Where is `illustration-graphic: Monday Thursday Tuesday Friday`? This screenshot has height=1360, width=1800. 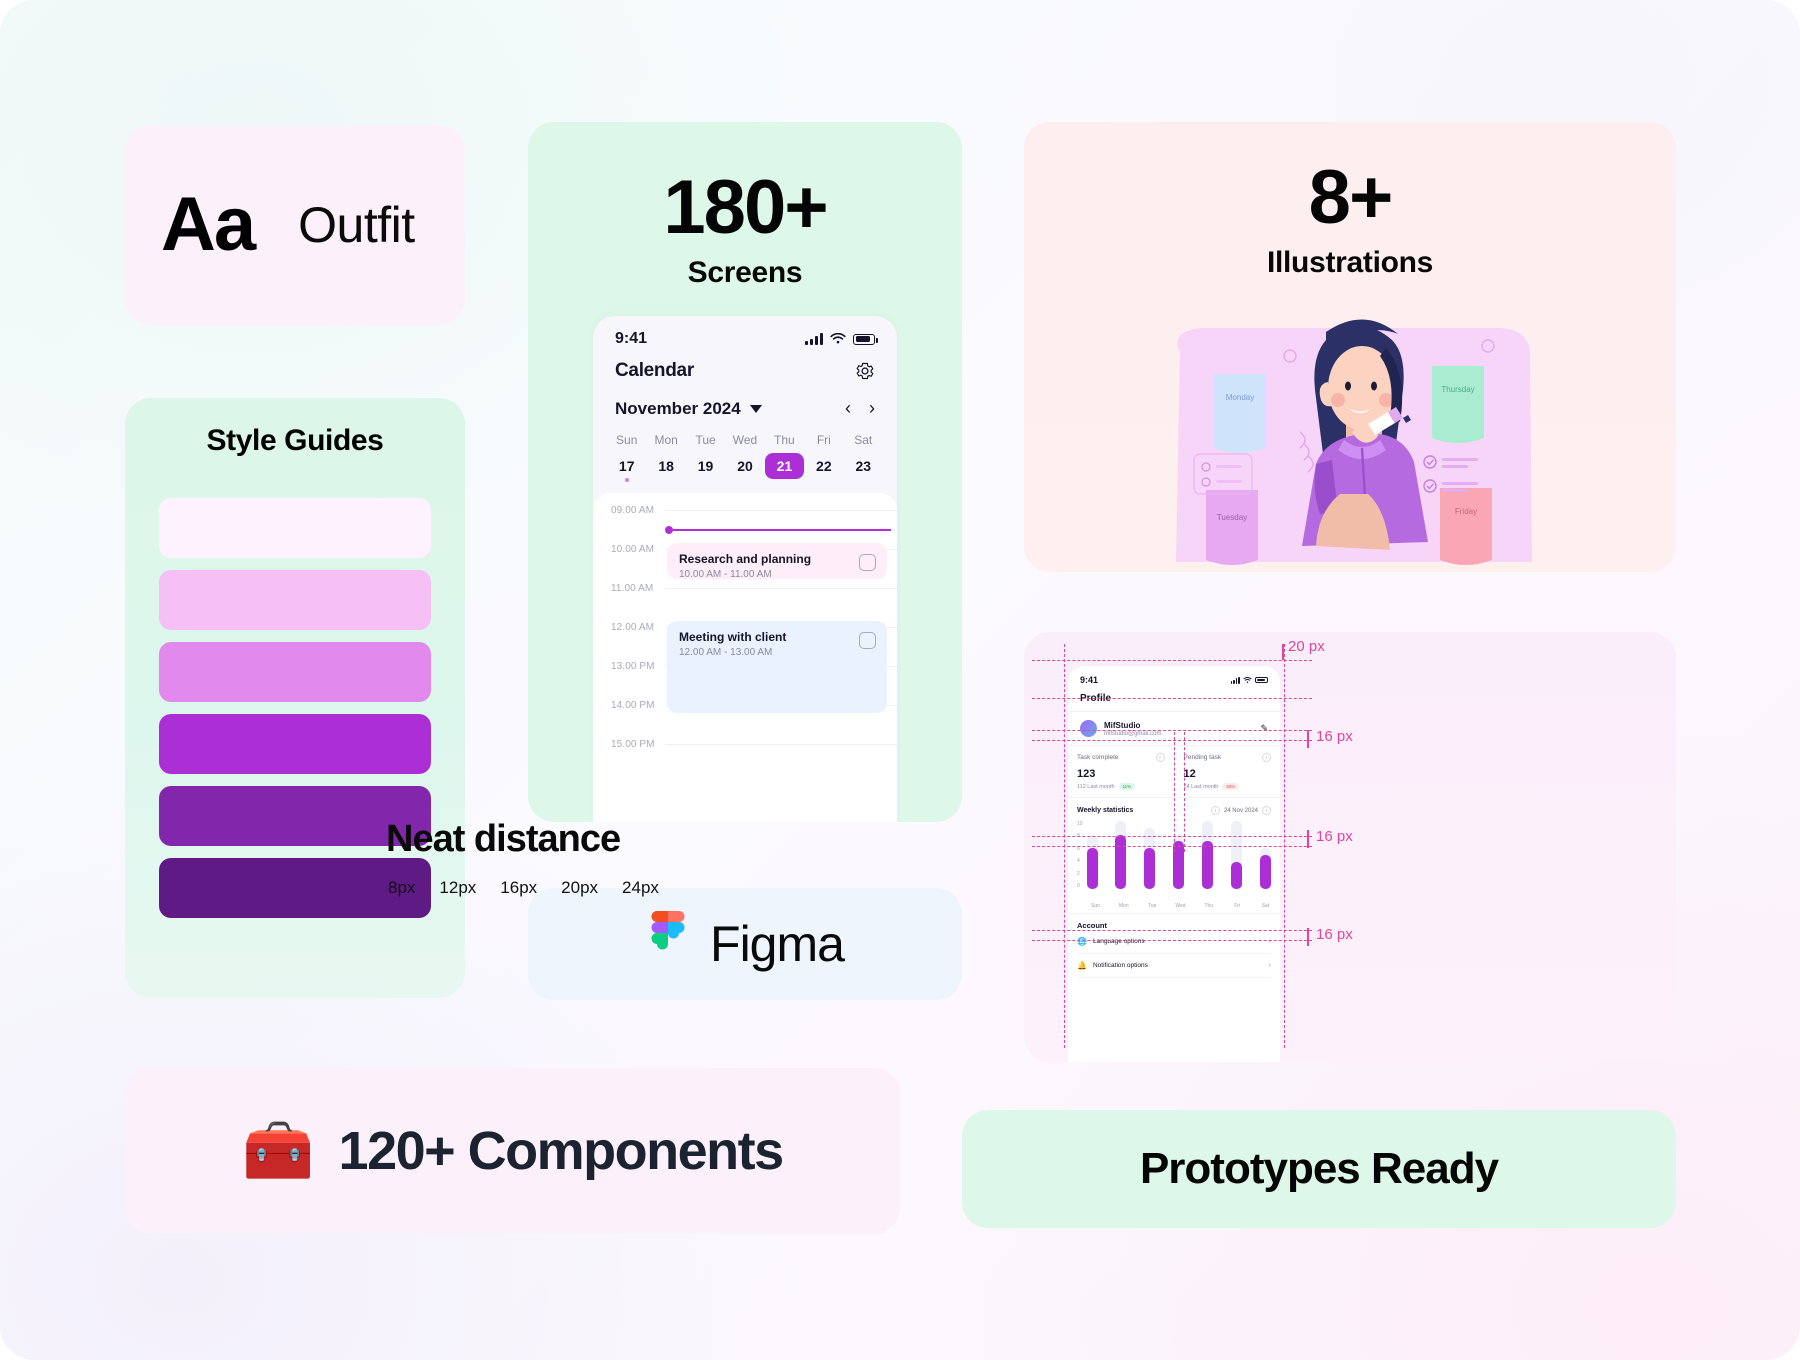 illustration-graphic: Monday Thursday Tuesday Friday is located at coordinates (1350, 442).